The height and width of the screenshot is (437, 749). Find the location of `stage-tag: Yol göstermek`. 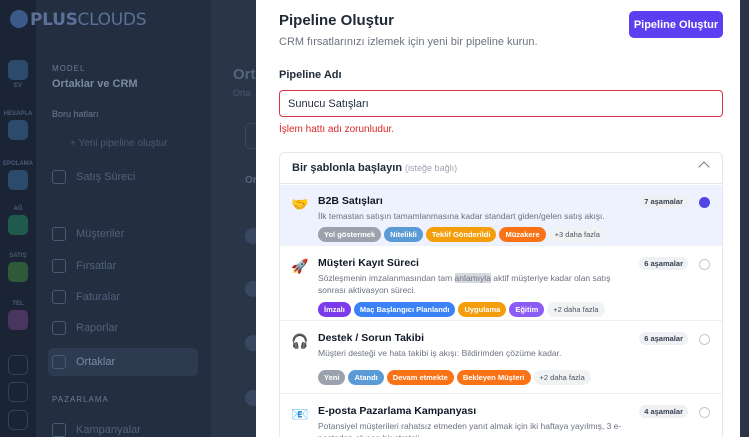

stage-tag: Yol göstermek is located at coordinates (350, 234).